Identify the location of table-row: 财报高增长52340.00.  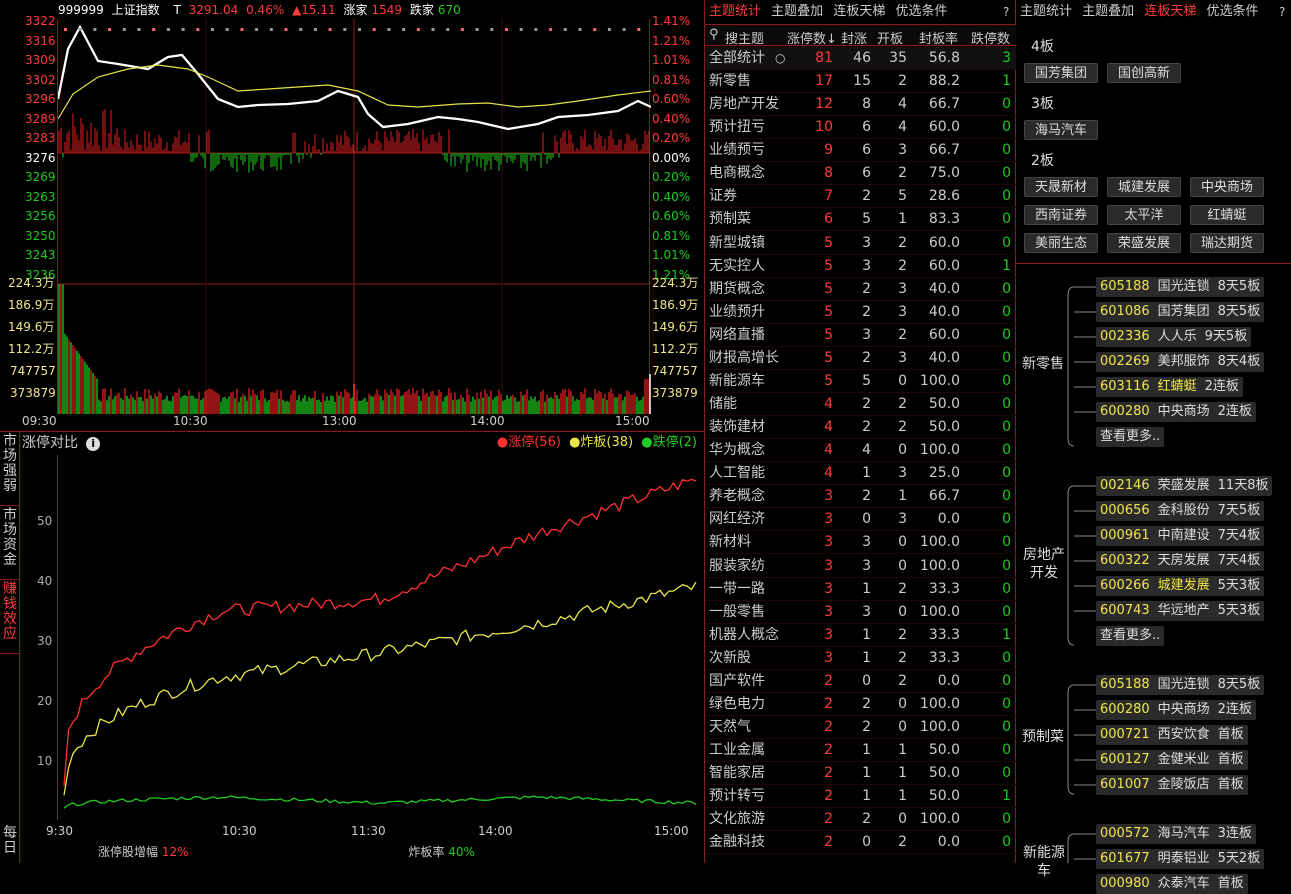
(860, 358).